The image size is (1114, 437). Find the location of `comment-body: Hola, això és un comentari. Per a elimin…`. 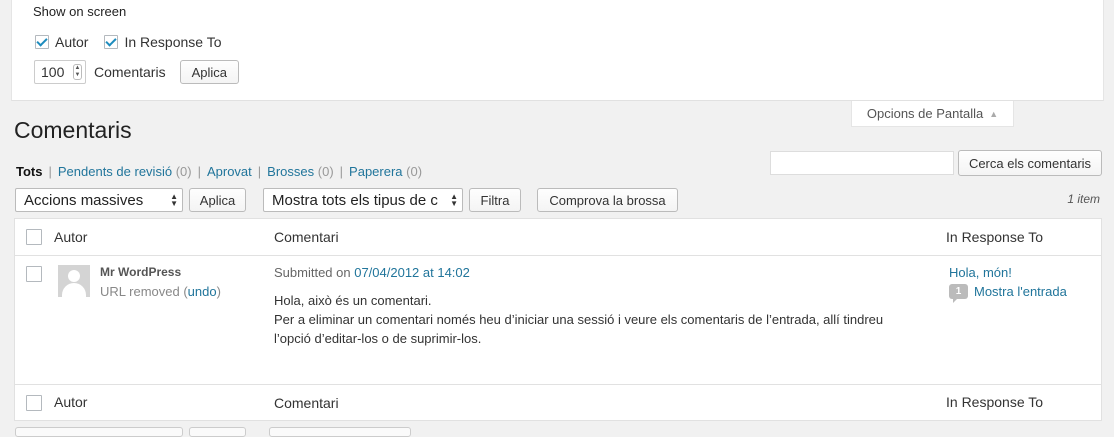

comment-body: Hola, això és un comentari. Per a elimin… is located at coordinates (594, 319).